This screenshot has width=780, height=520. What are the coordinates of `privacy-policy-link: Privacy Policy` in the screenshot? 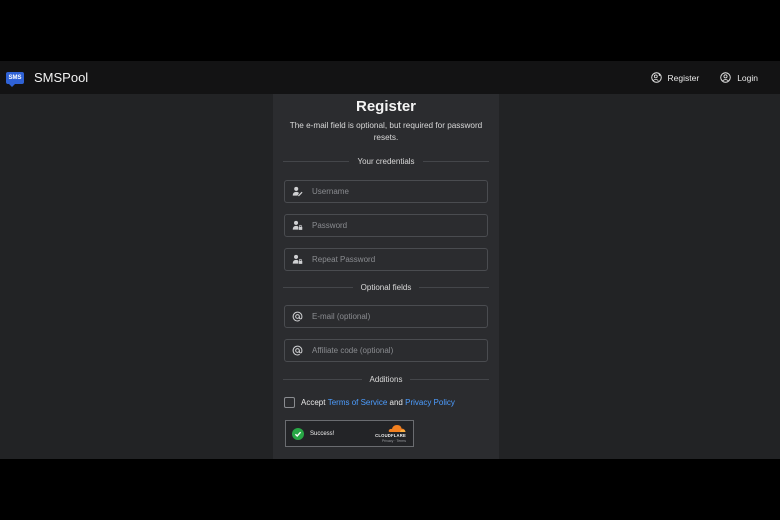 It's located at (430, 402).